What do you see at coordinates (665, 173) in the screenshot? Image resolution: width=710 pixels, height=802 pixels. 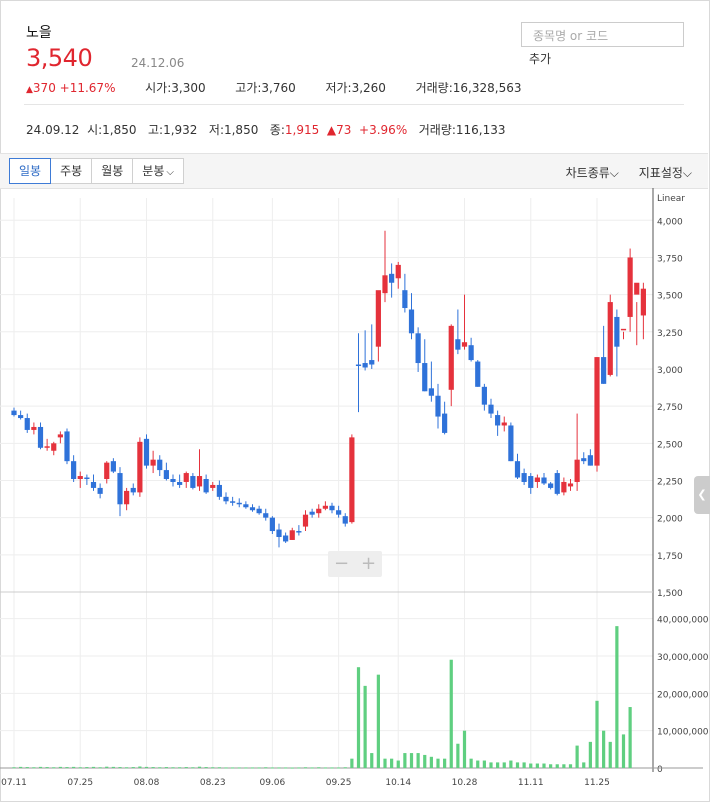 I see `indicator-settings-dropdown: 지표설정⌵` at bounding box center [665, 173].